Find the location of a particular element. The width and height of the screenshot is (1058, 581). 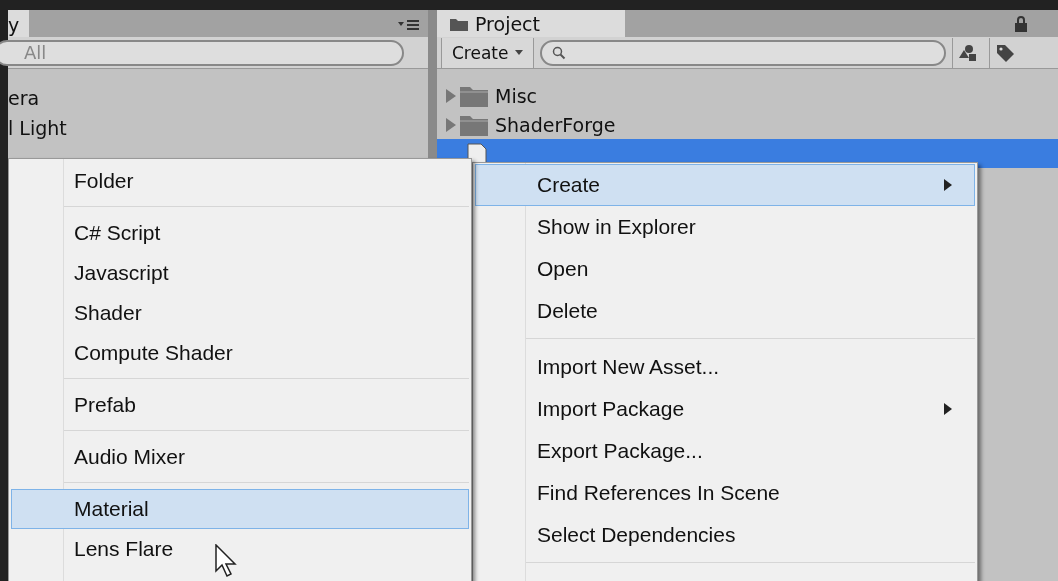

menu-item-label: Find References In Scene is located at coordinates (658, 493).